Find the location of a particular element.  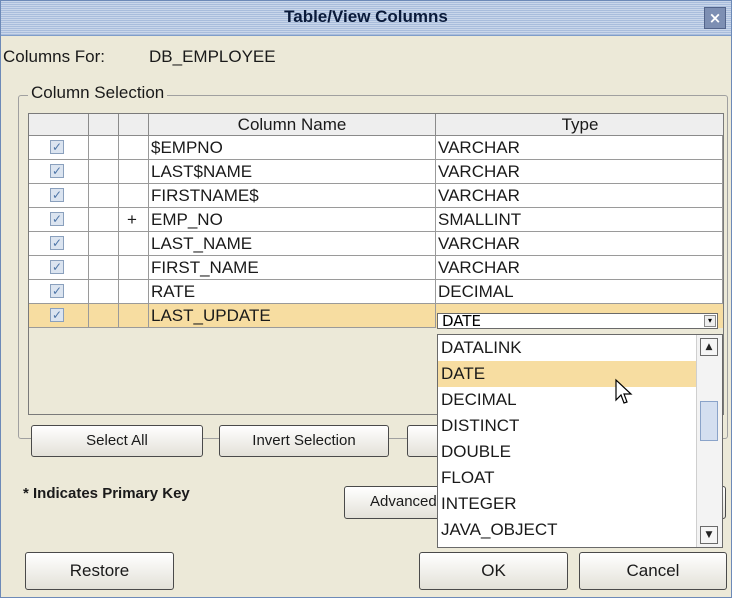

table-row: ✓ FIRSTNAME$ VARCHAR is located at coordinates (376, 196).